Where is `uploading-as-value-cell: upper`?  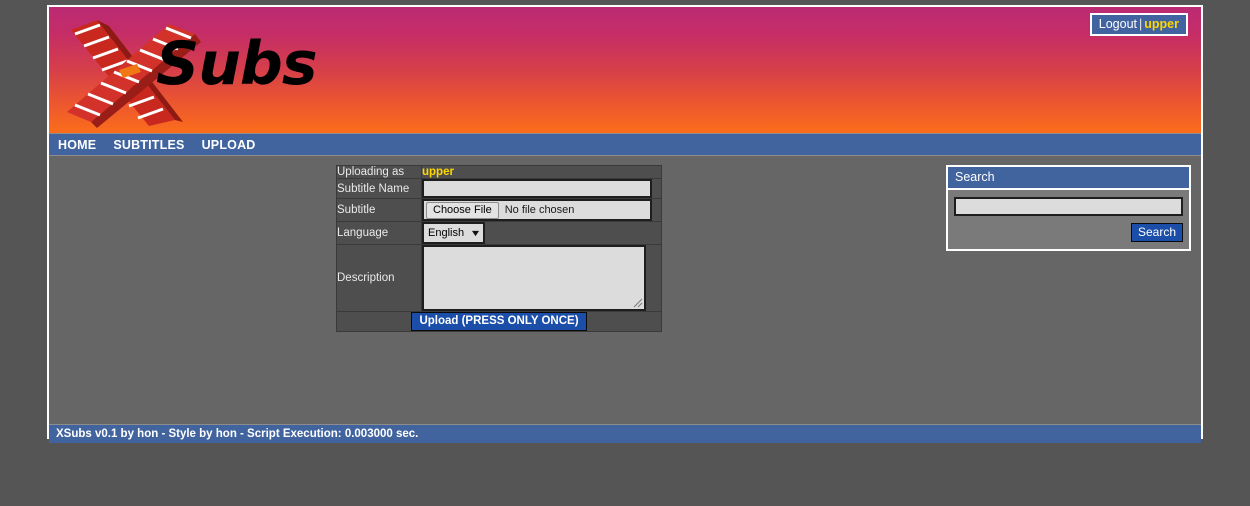
uploading-as-value-cell: upper is located at coordinates (541, 172).